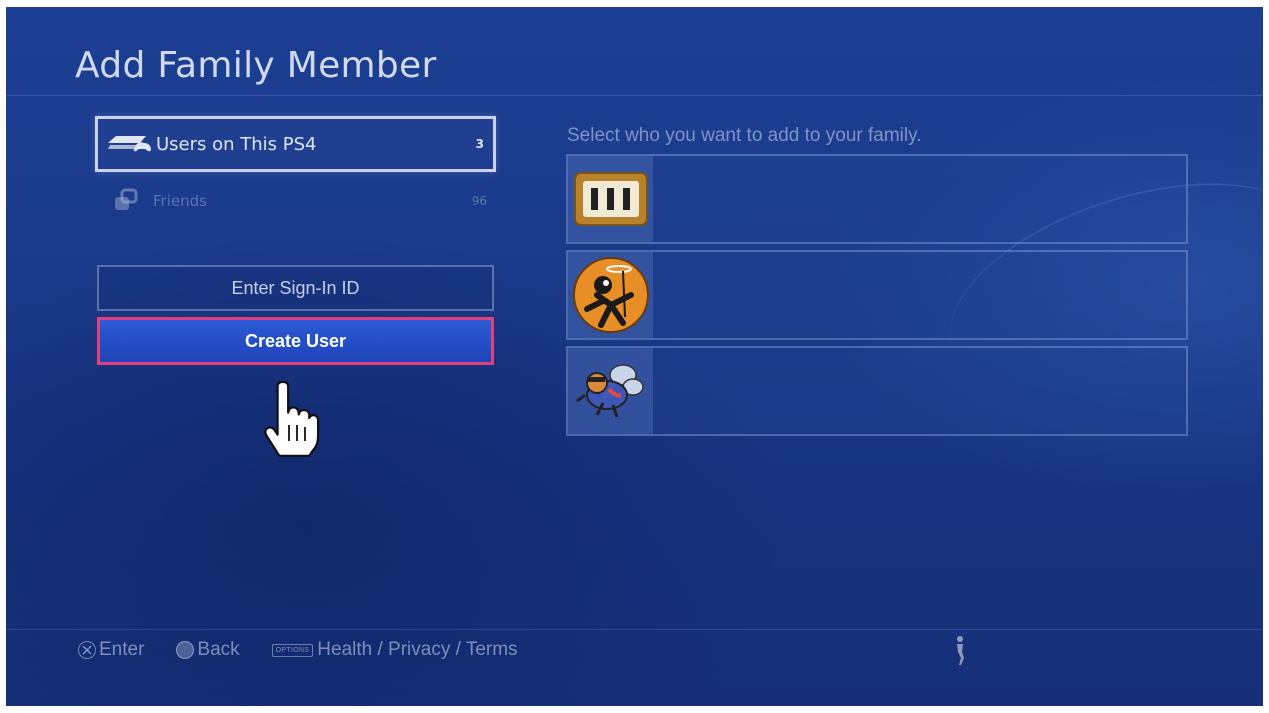  Describe the element at coordinates (236, 144) in the screenshot. I see `tab-label: Users on This PS4` at that location.